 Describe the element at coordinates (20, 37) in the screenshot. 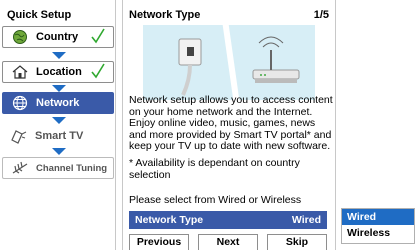

I see `globe-icon` at that location.